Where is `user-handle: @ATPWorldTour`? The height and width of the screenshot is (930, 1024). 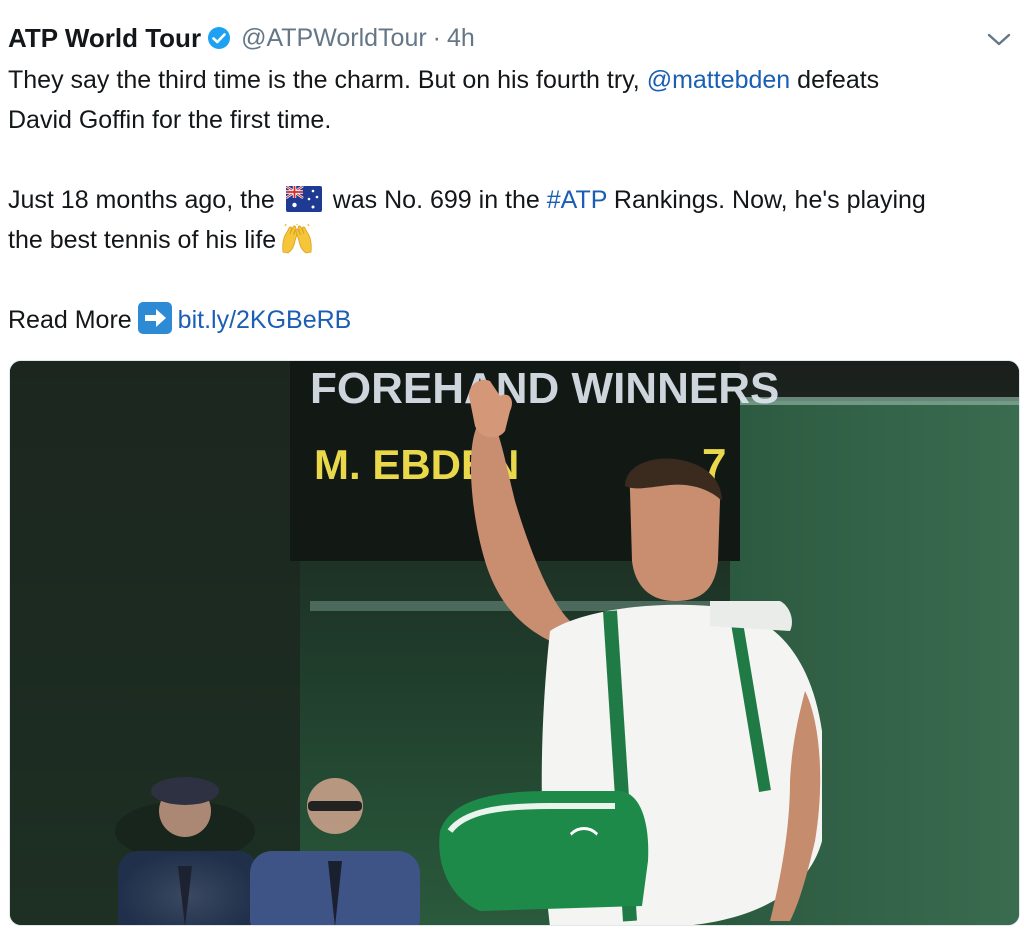 user-handle: @ATPWorldTour is located at coordinates (334, 38).